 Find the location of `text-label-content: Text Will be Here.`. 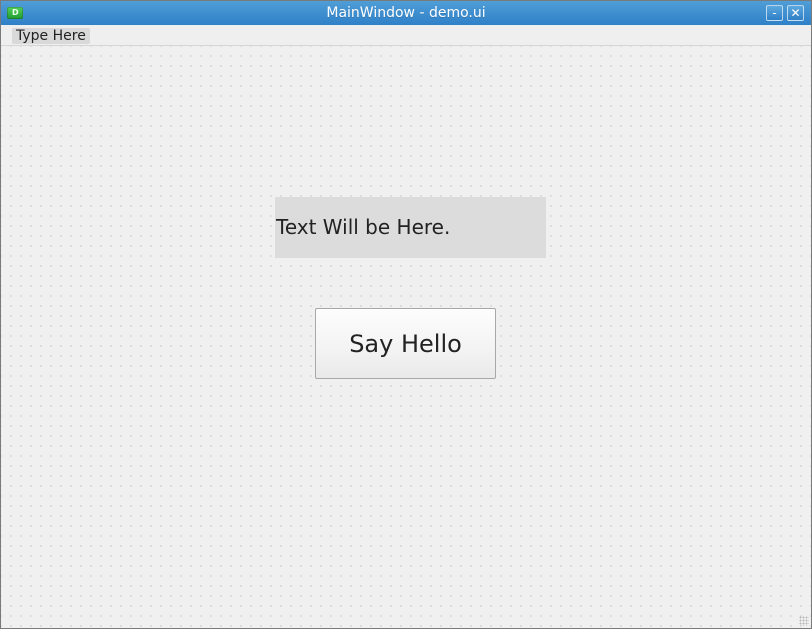

text-label-content: Text Will be Here. is located at coordinates (363, 227).